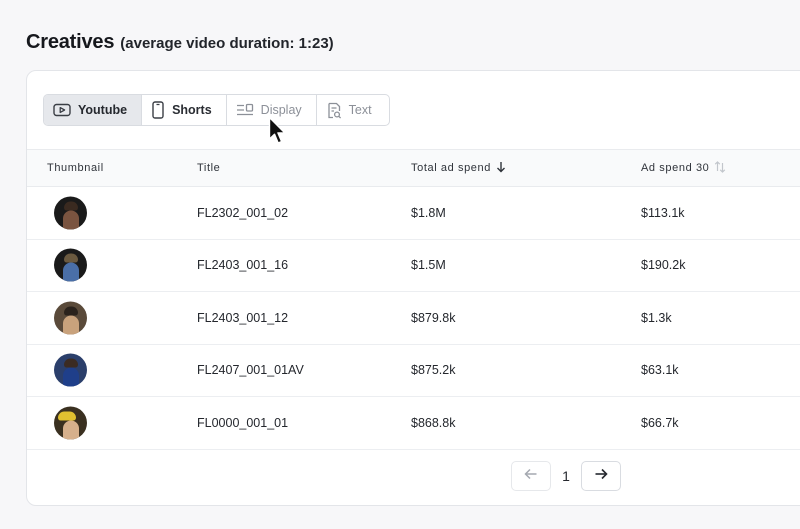  Describe the element at coordinates (656, 317) in the screenshot. I see `ad-spend-30-value: $1.3k` at that location.